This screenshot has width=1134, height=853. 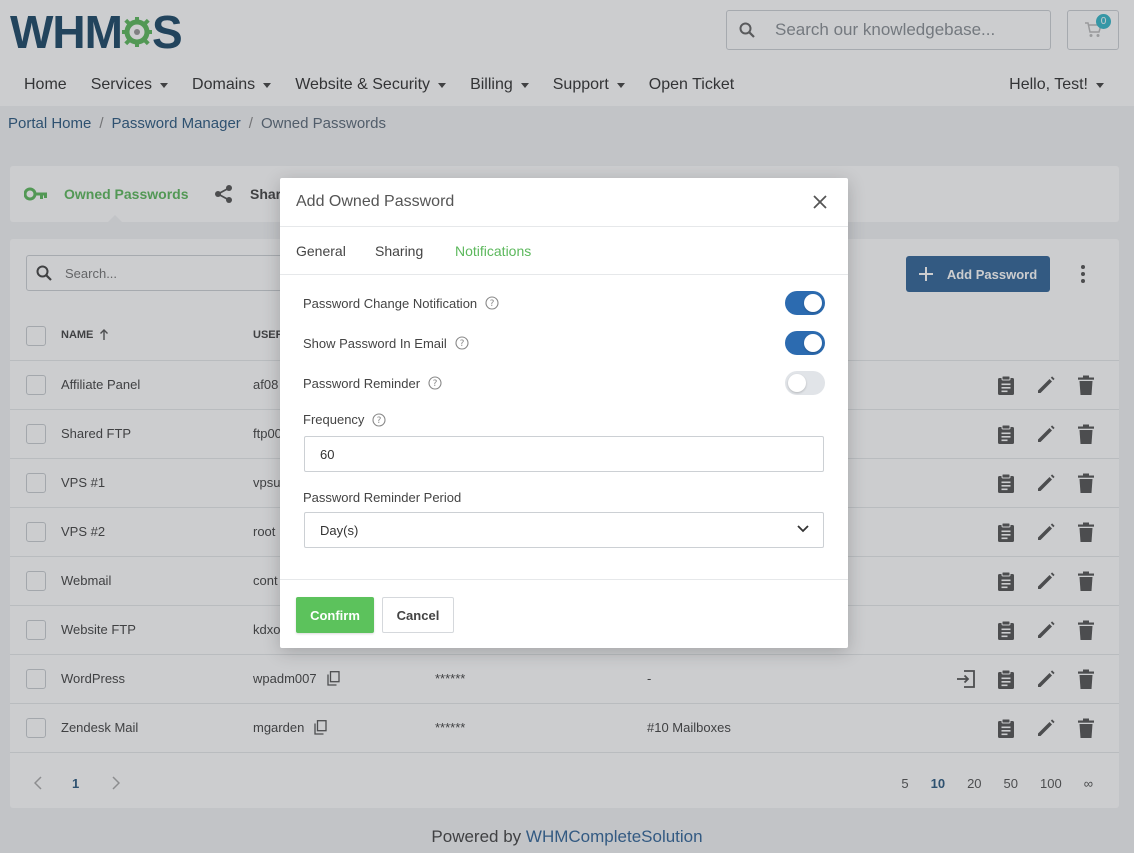 What do you see at coordinates (399, 251) in the screenshot?
I see `tab-sharing: Sharing` at bounding box center [399, 251].